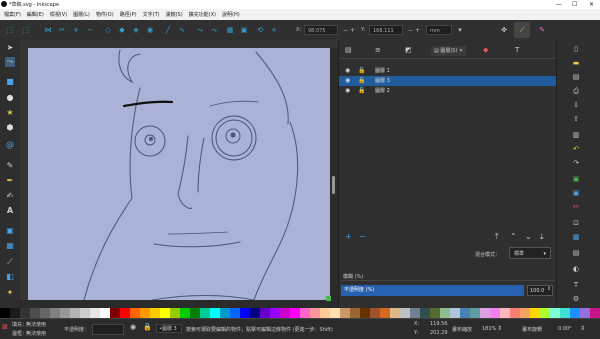  Describe the element at coordinates (90, 30) in the screenshot. I see `delete-node-icon: −` at that location.